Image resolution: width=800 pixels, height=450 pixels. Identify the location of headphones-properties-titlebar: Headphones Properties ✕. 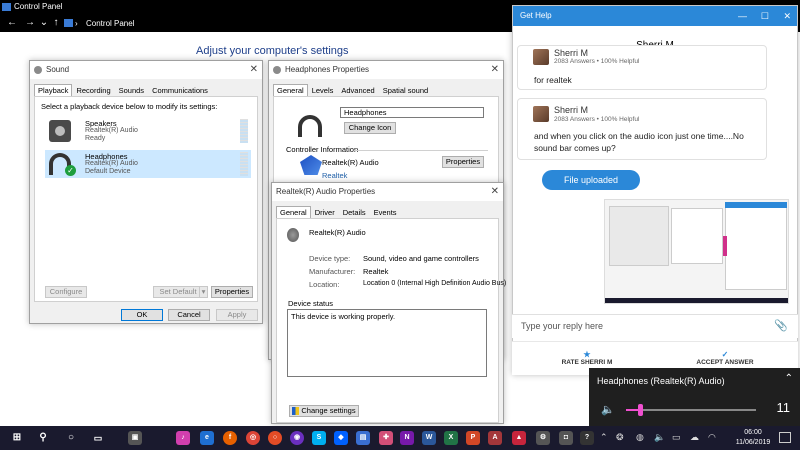
(386, 70).